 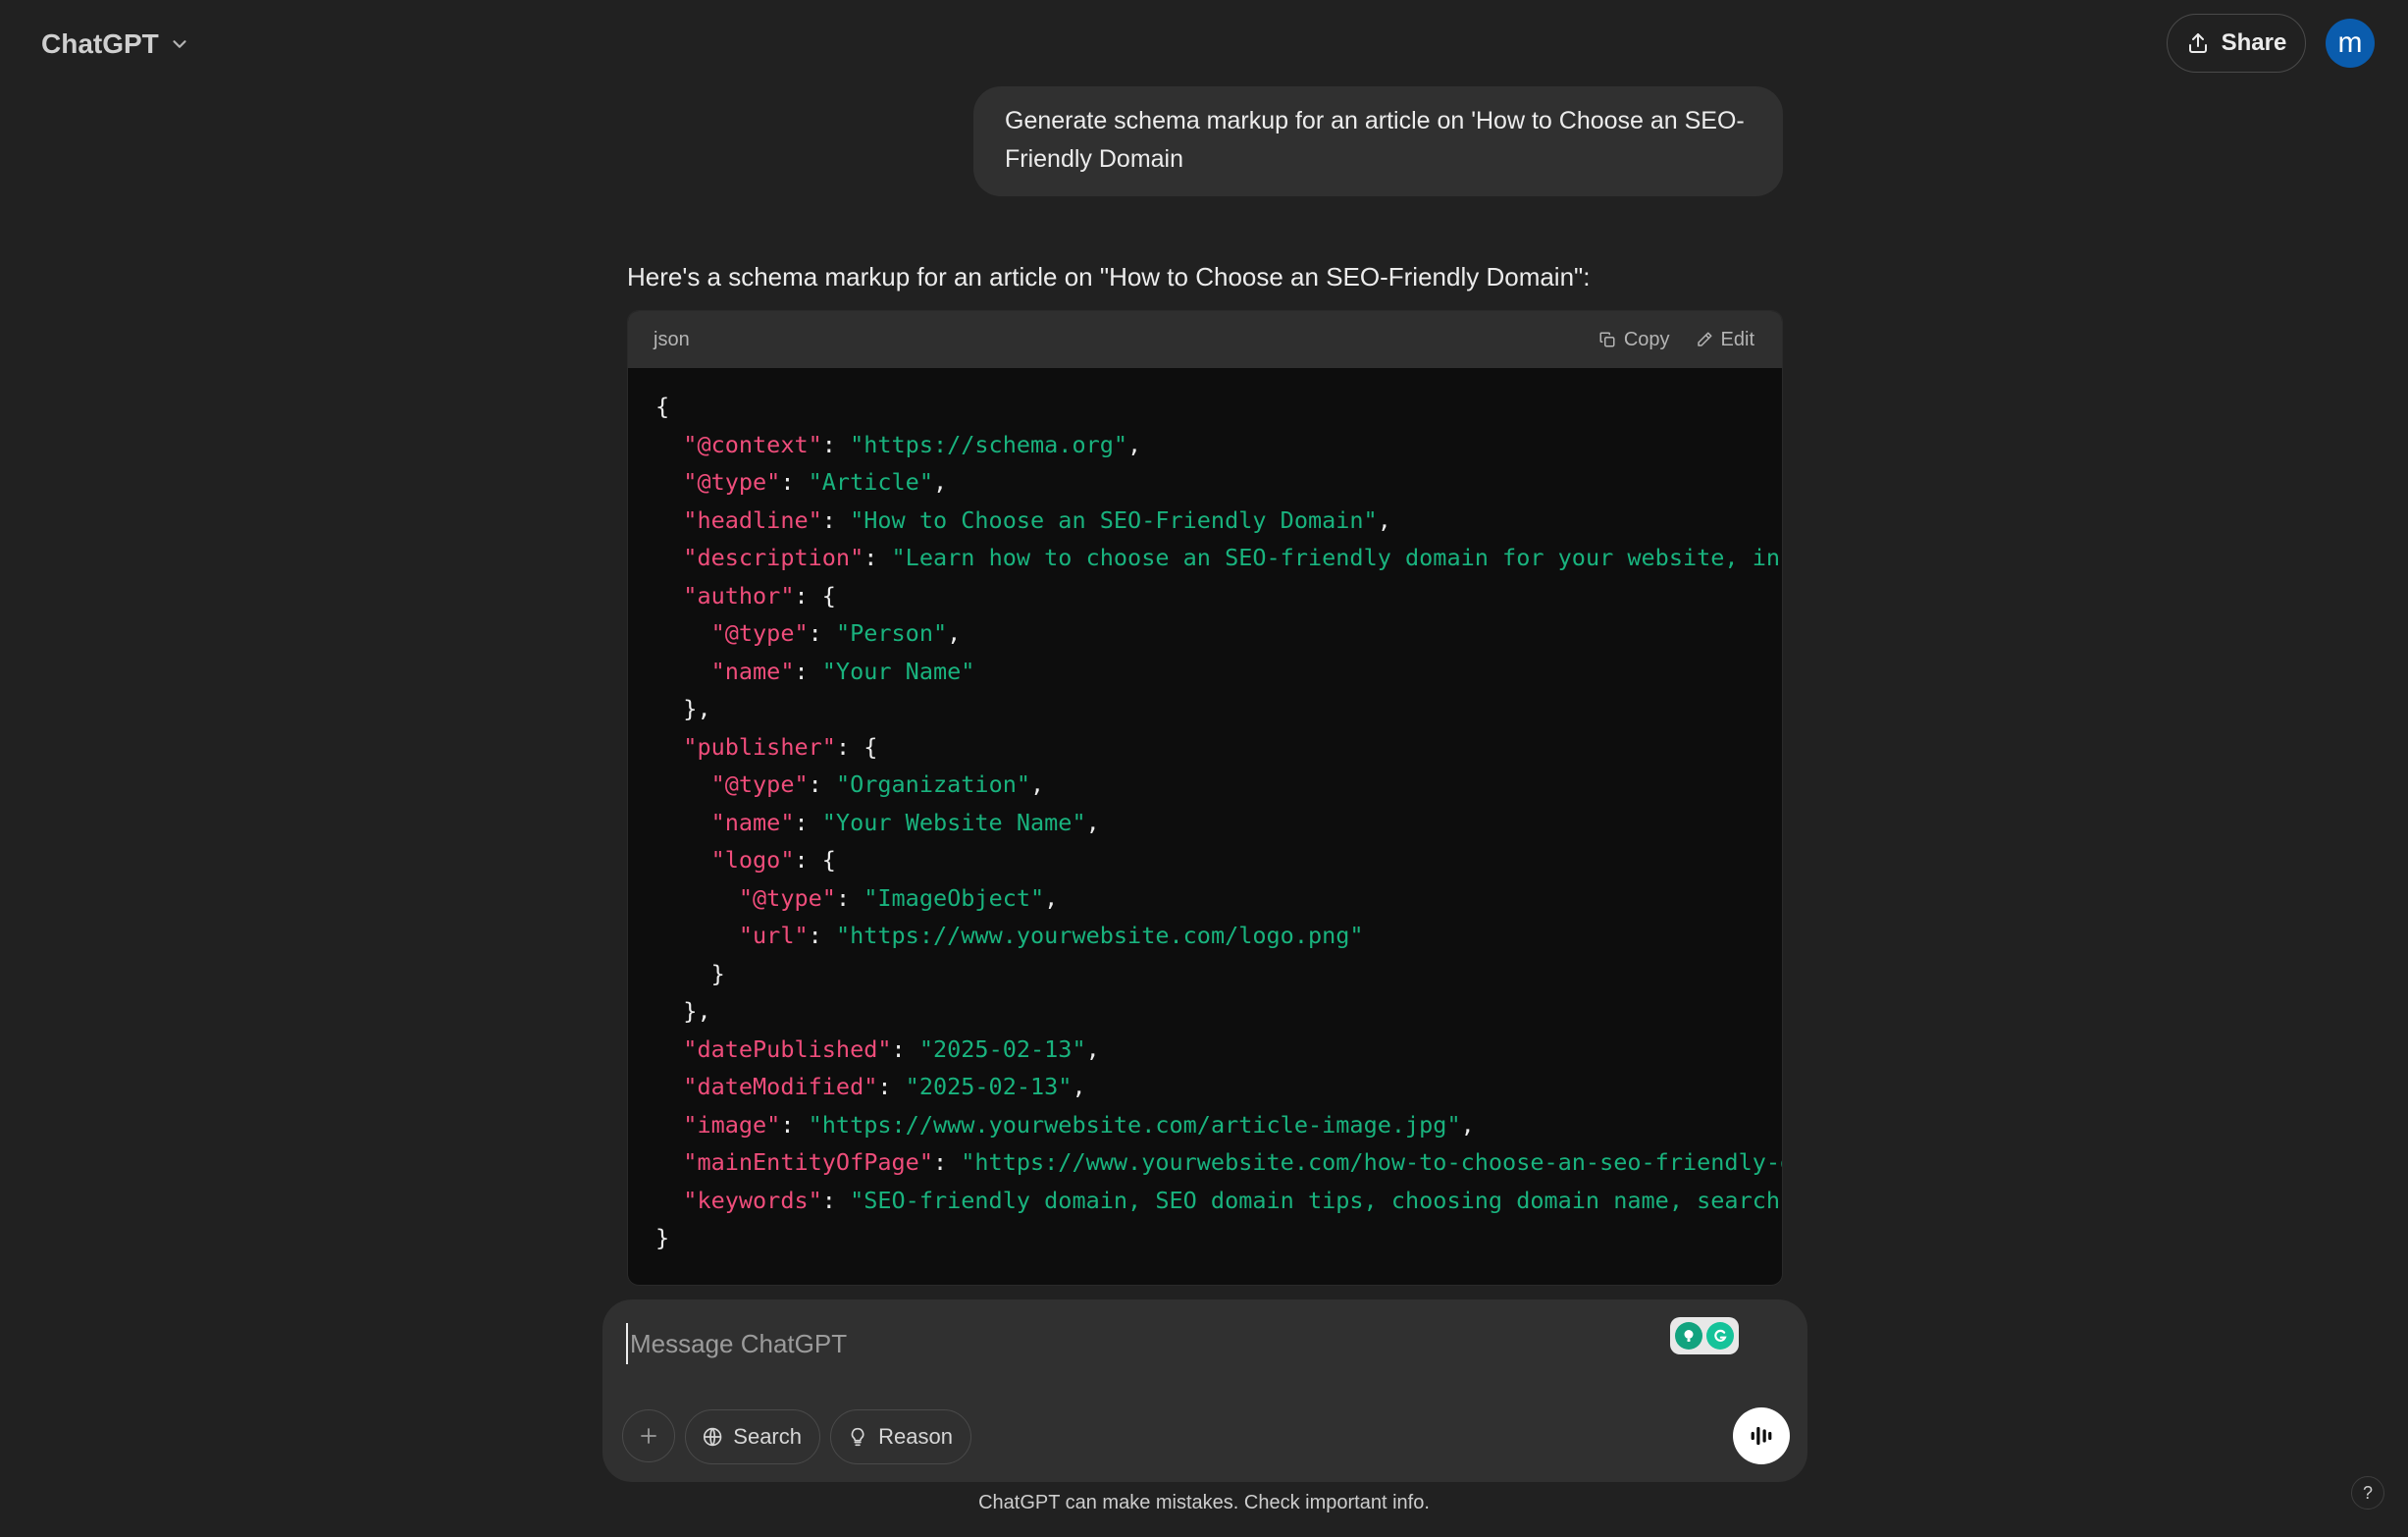 I want to click on chevron-down-icon, so click(x=179, y=44).